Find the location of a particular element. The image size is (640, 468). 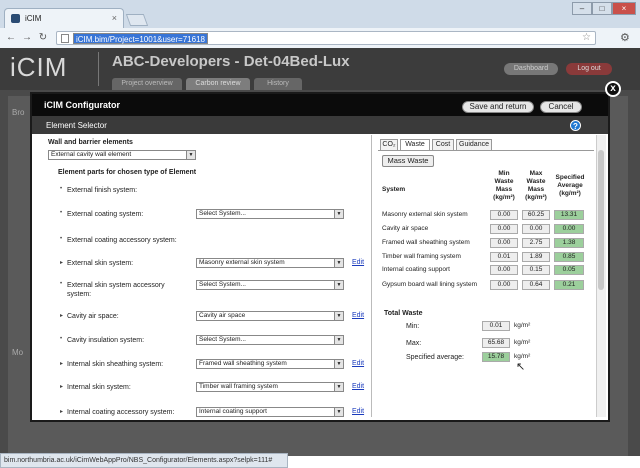

element-part-label: Cavity insulation system: is located at coordinates (106, 340).